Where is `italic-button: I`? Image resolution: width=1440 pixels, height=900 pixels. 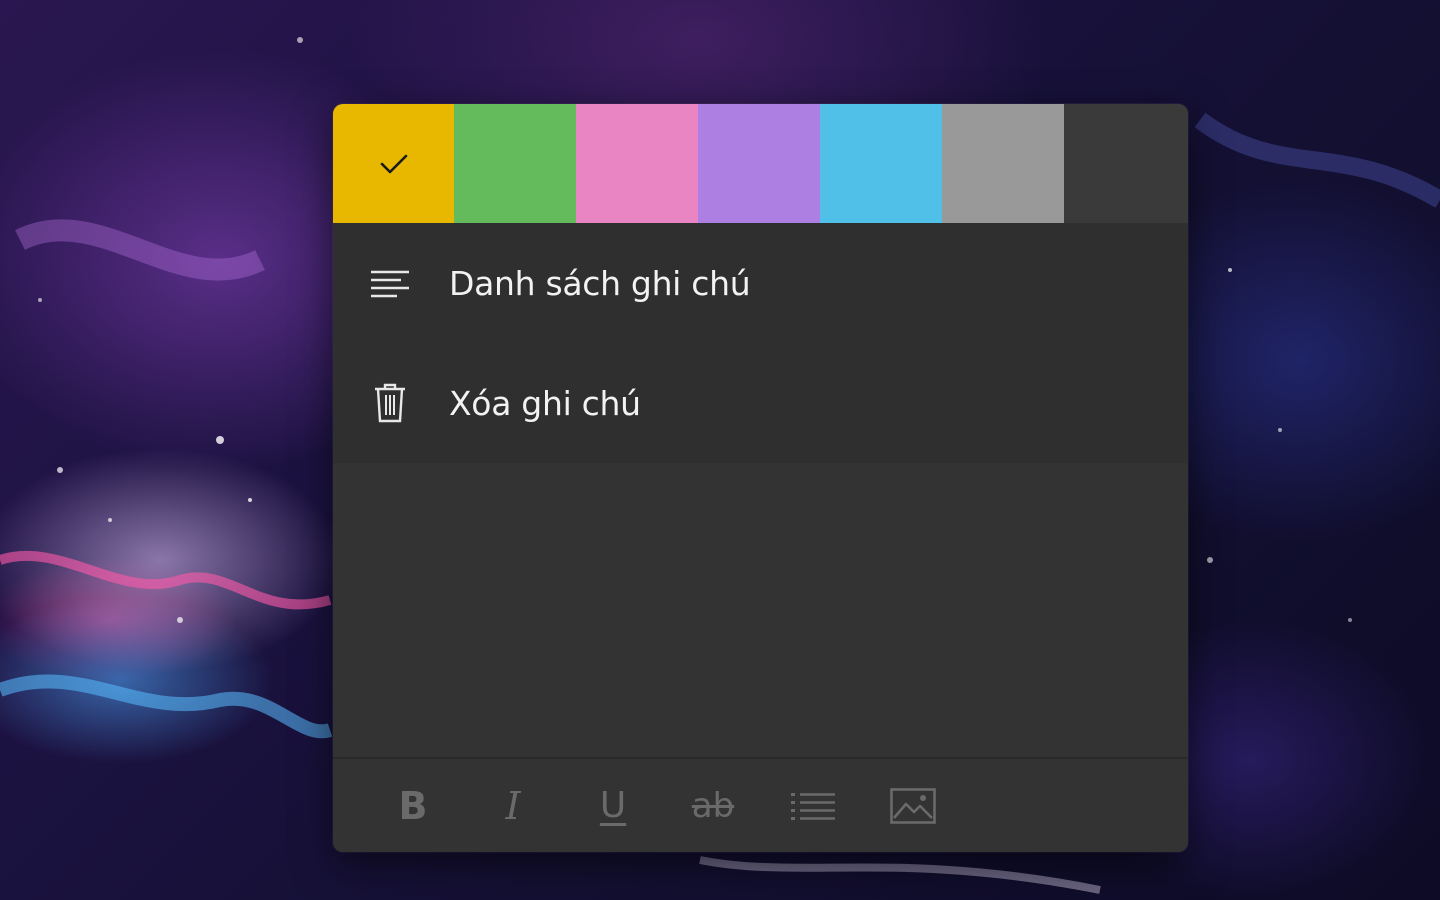
italic-button: I is located at coordinates (513, 806).